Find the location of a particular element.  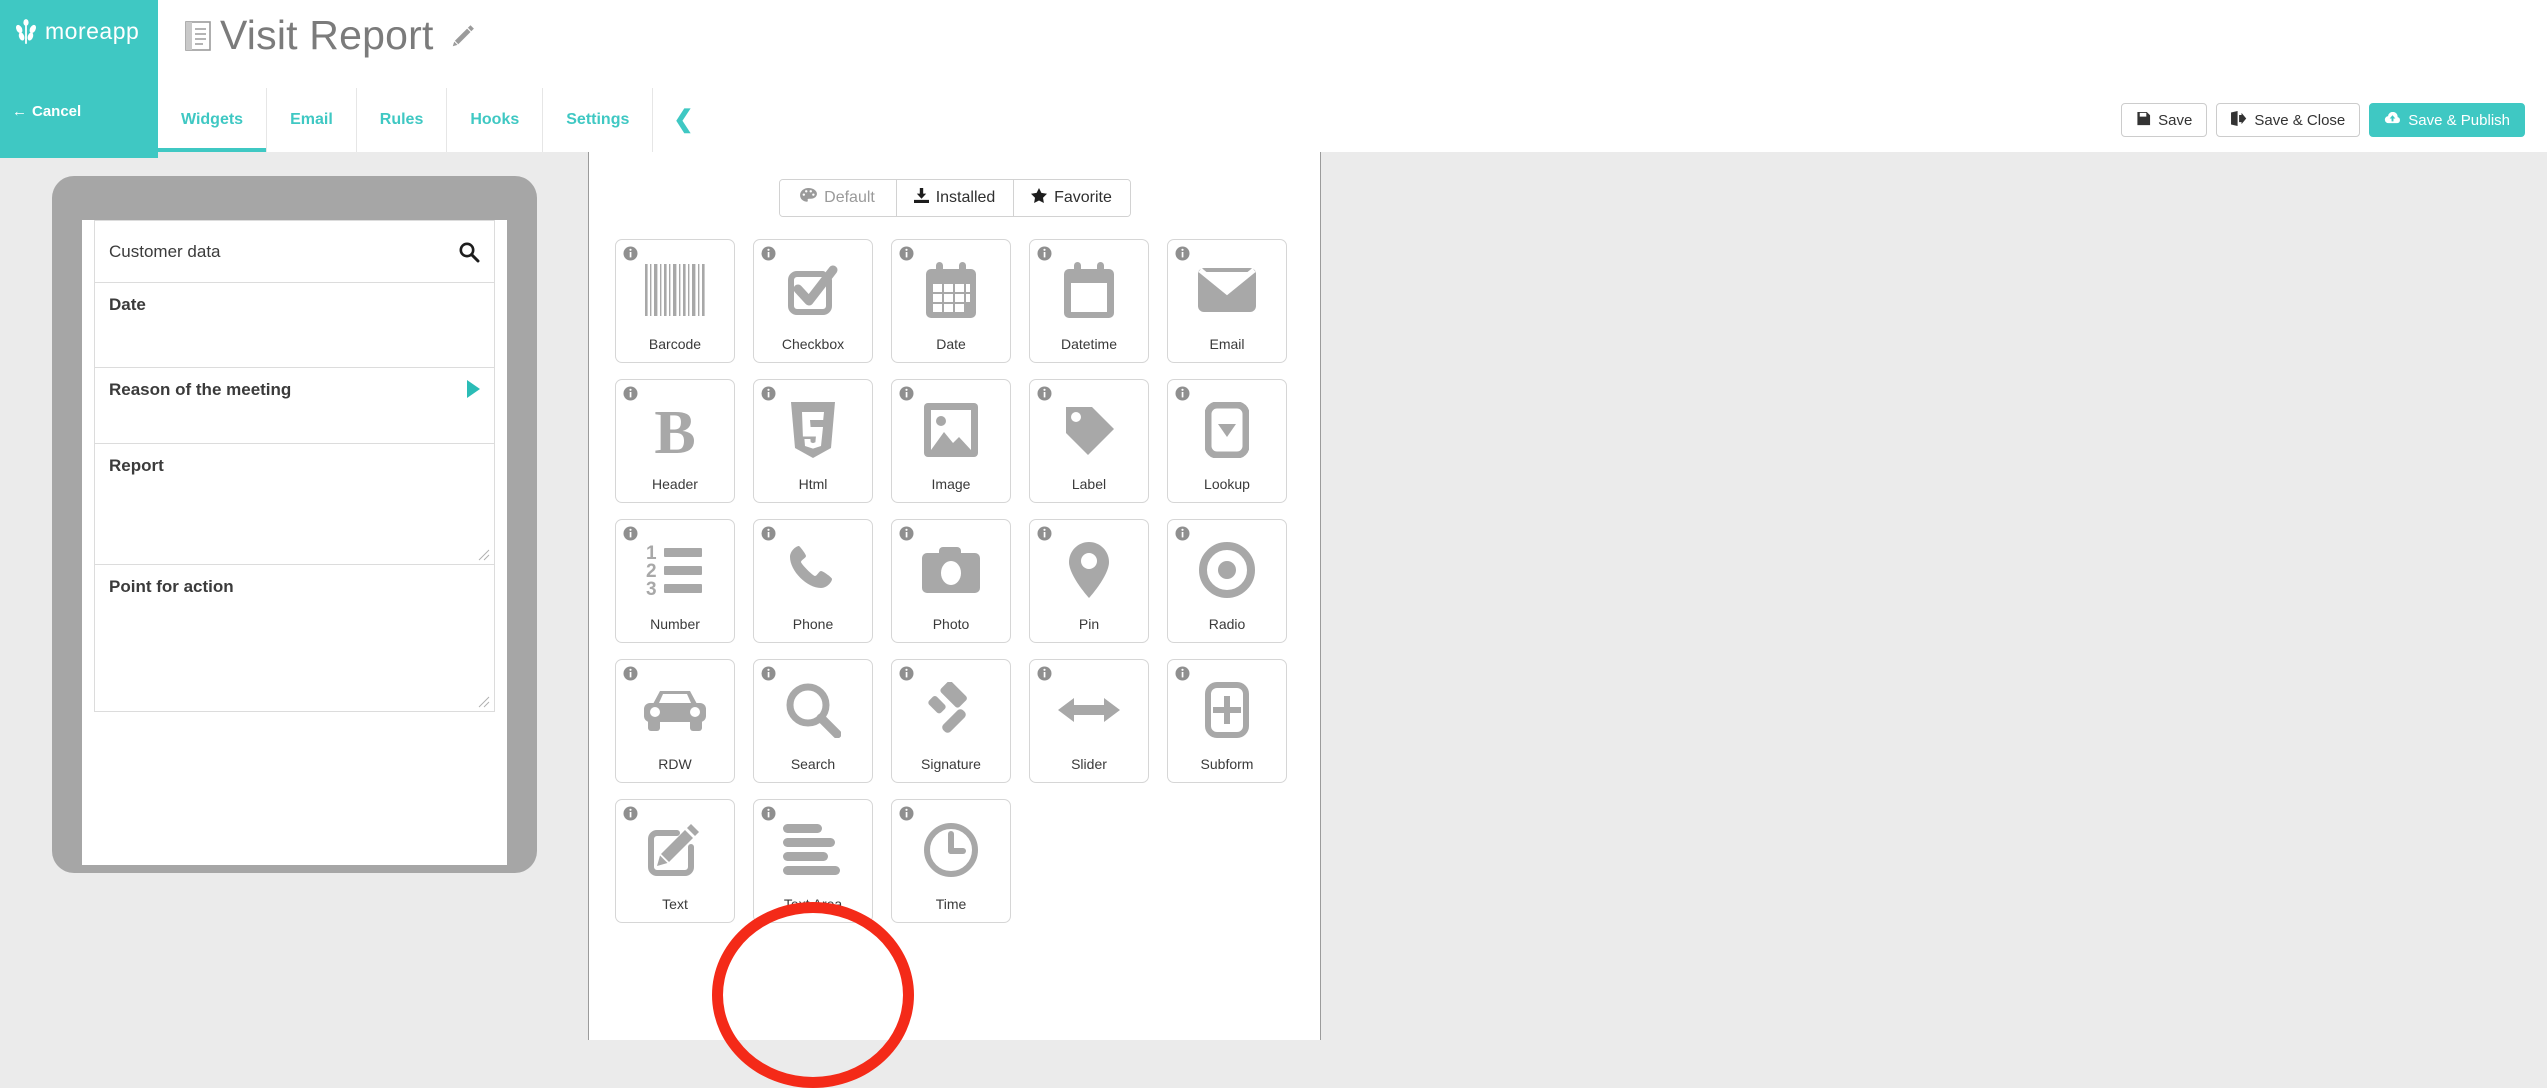

widget-card-datetime: Datetime is located at coordinates (1089, 301).